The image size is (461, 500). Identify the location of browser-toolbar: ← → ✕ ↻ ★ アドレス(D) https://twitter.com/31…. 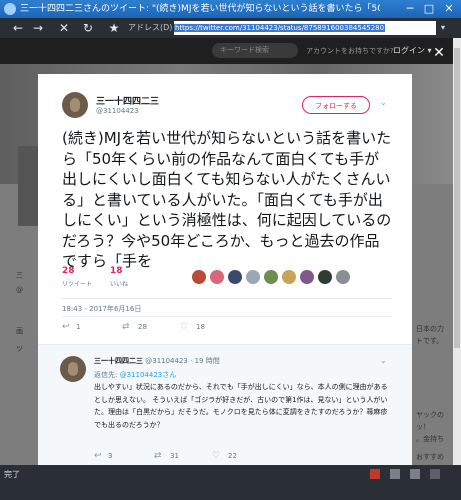
(230, 28).